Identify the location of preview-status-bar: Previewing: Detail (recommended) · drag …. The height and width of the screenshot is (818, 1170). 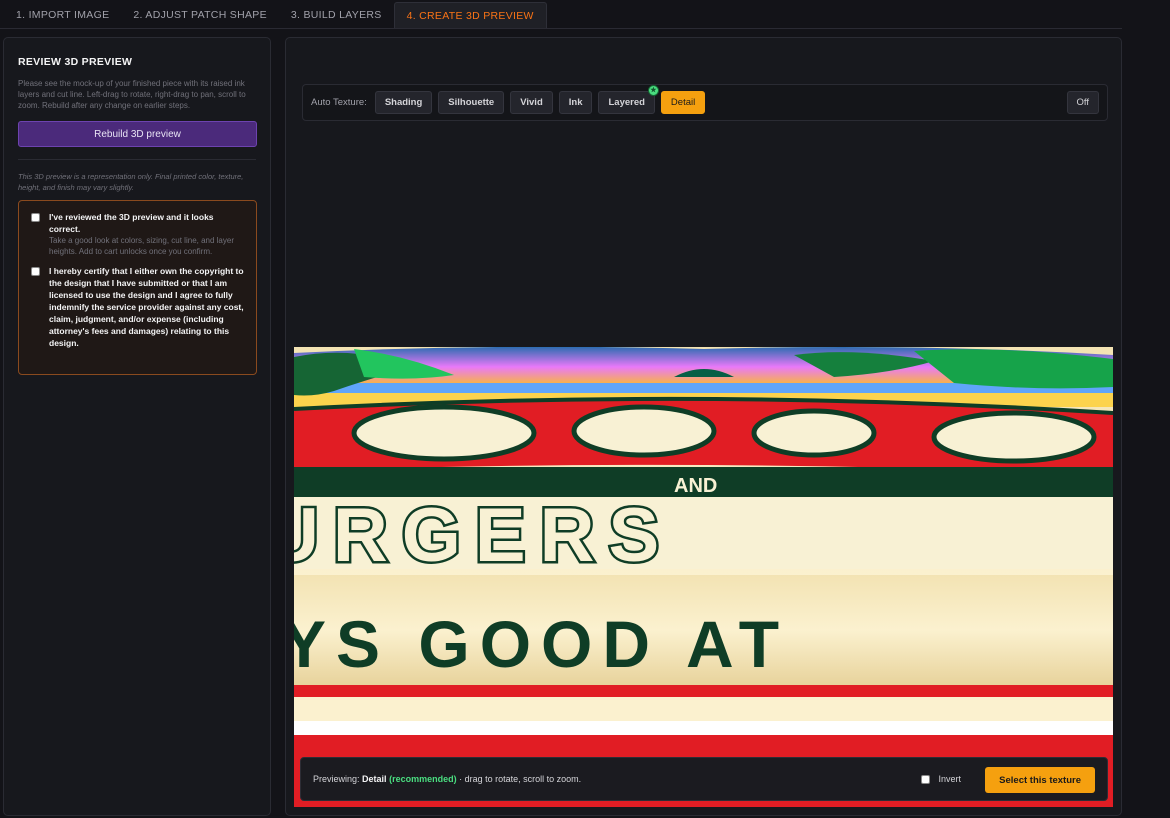
(704, 779).